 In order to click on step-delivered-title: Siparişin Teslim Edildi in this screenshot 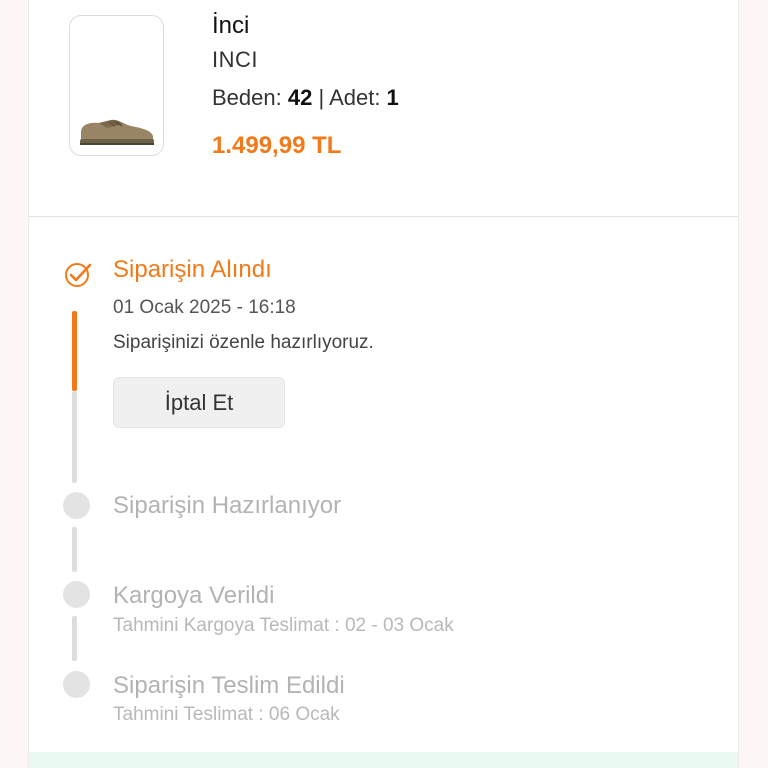, I will do `click(229, 685)`.